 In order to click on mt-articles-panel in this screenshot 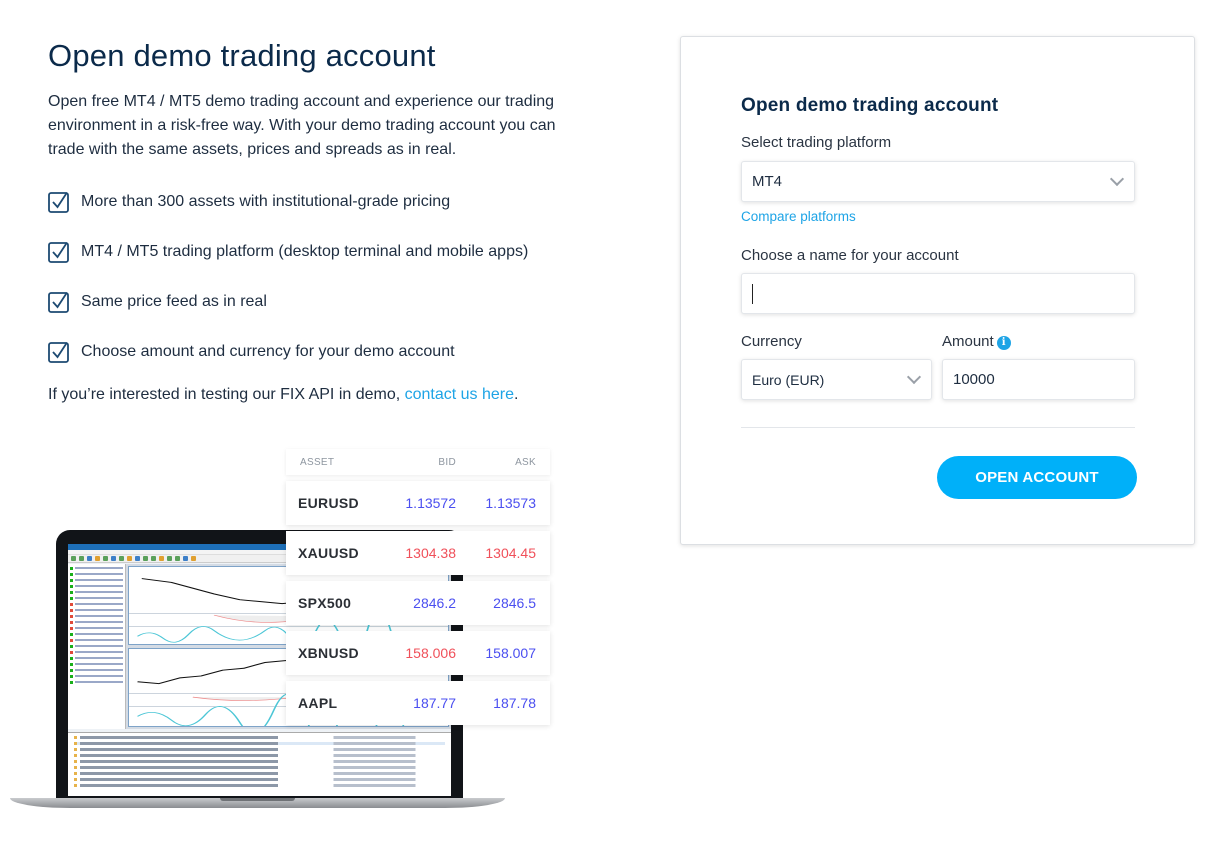, I will do `click(259, 764)`.